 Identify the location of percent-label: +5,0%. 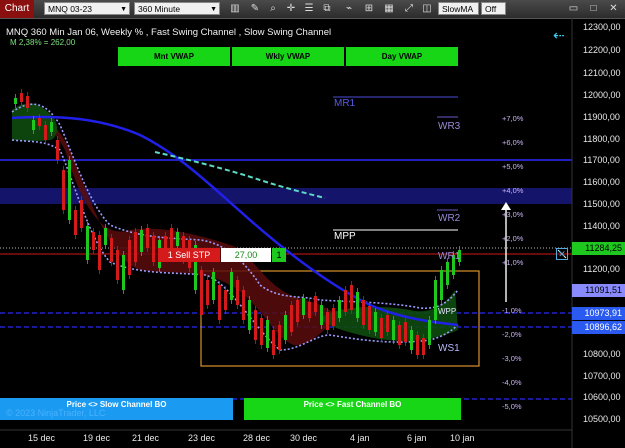
(513, 166).